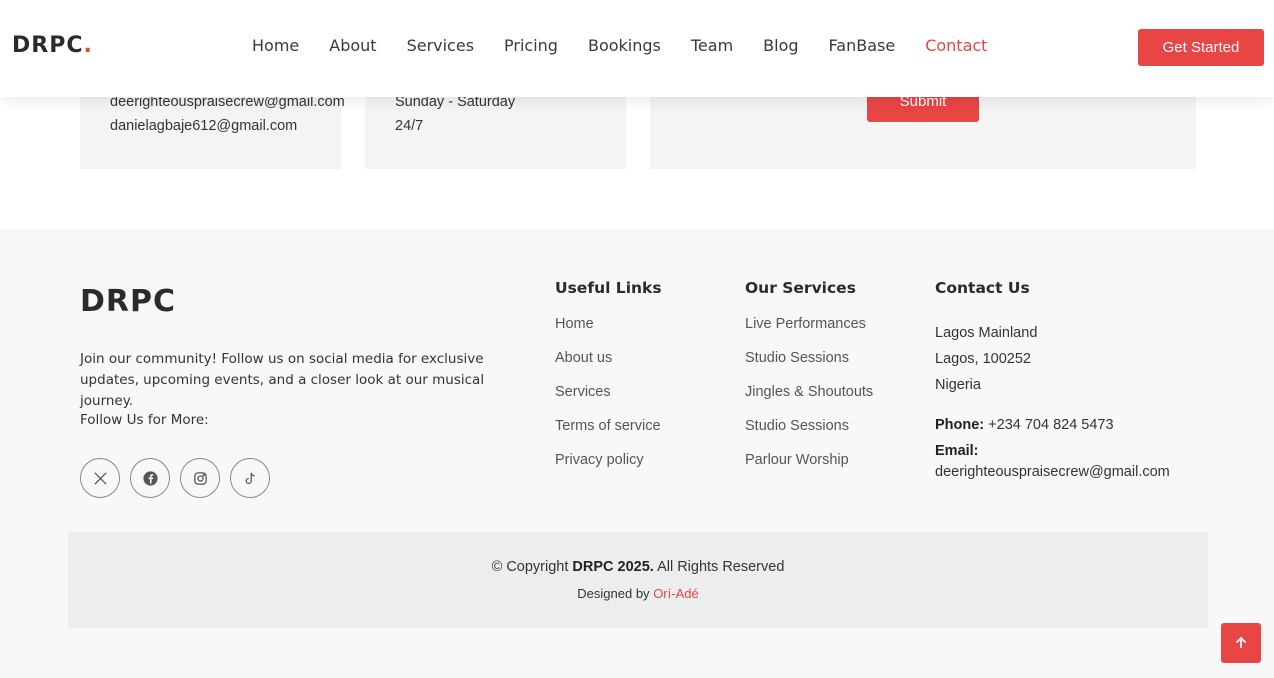  What do you see at coordinates (352, 45) in the screenshot?
I see `nav-about: About` at bounding box center [352, 45].